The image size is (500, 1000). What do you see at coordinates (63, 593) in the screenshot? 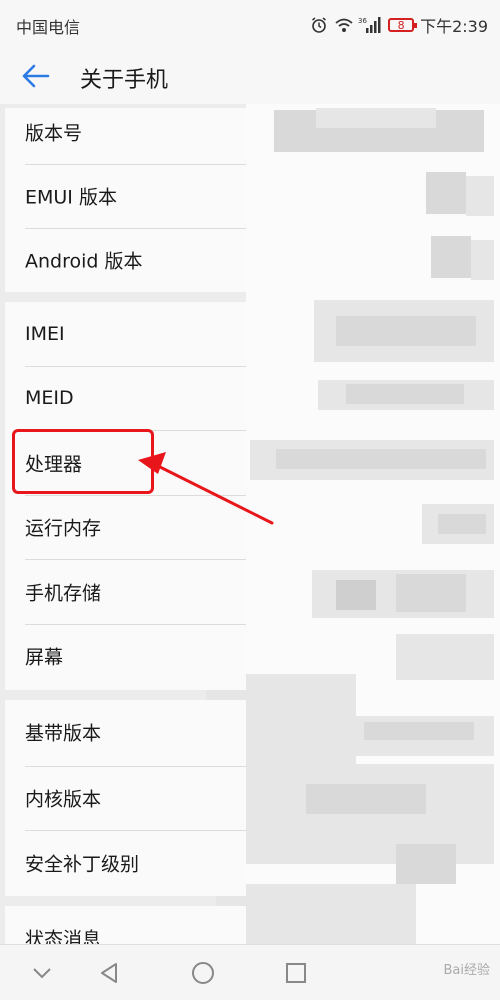
I see `list-item-label: 手机存储` at bounding box center [63, 593].